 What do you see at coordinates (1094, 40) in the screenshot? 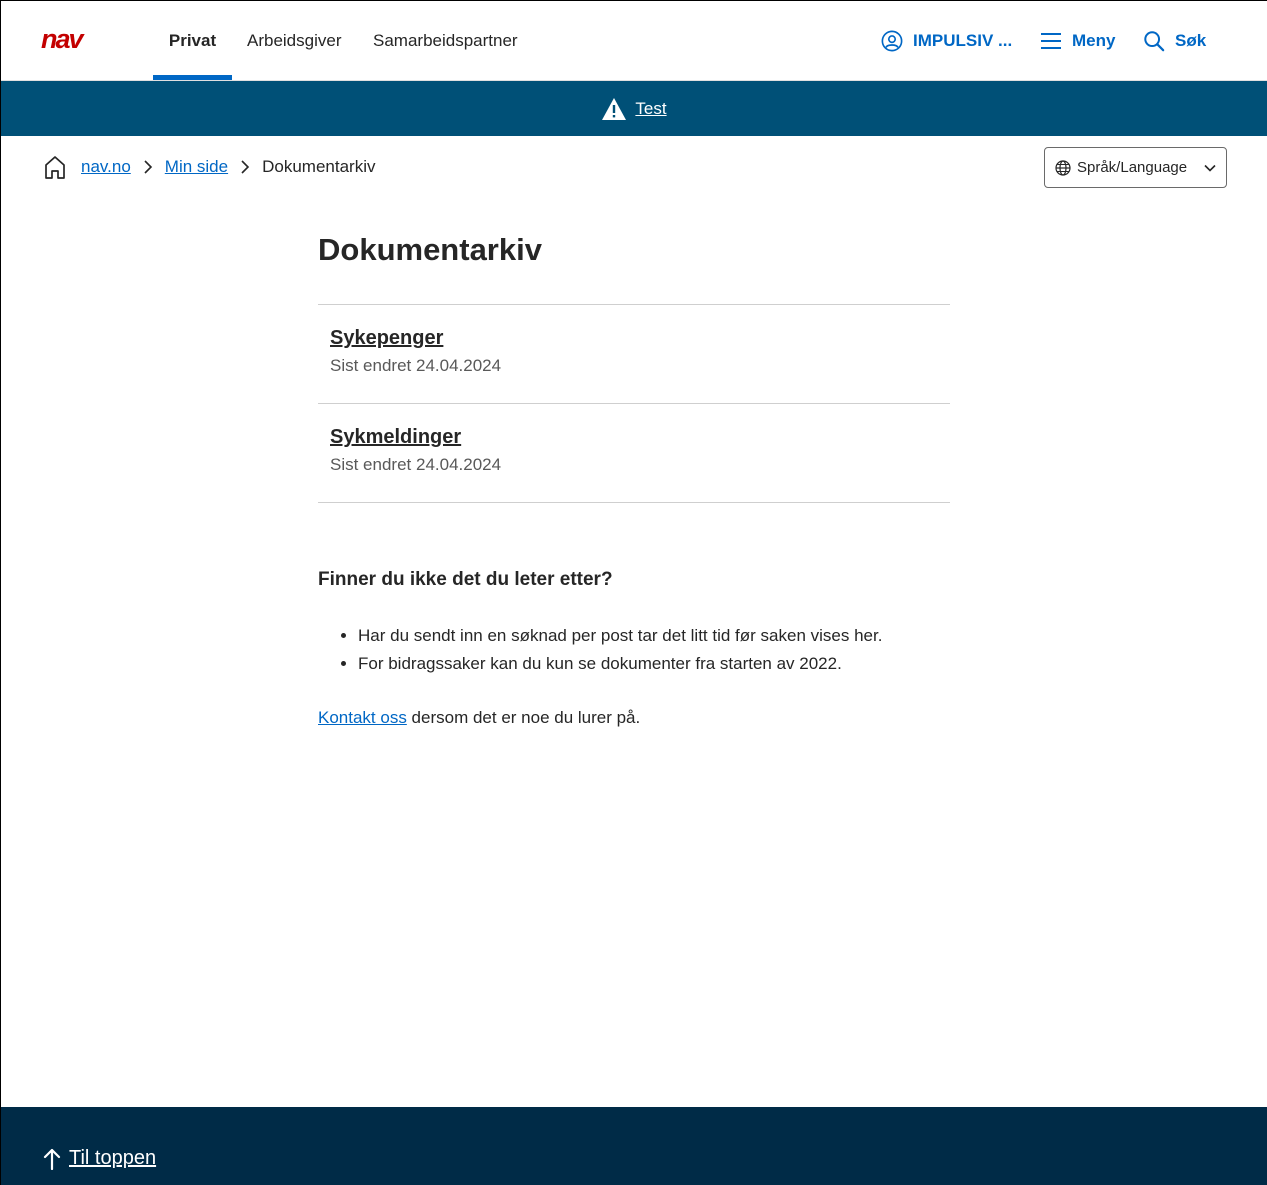
I see `menu-button-label: Meny` at bounding box center [1094, 40].